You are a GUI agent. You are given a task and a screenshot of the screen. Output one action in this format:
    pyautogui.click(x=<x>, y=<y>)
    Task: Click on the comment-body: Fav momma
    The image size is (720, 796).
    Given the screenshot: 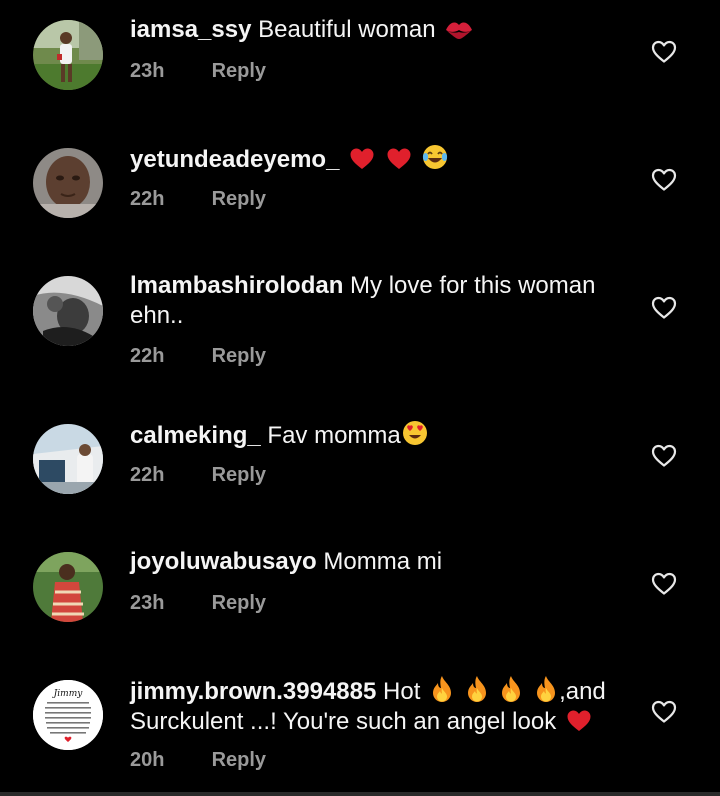 What is the action you would take?
    pyautogui.click(x=334, y=435)
    